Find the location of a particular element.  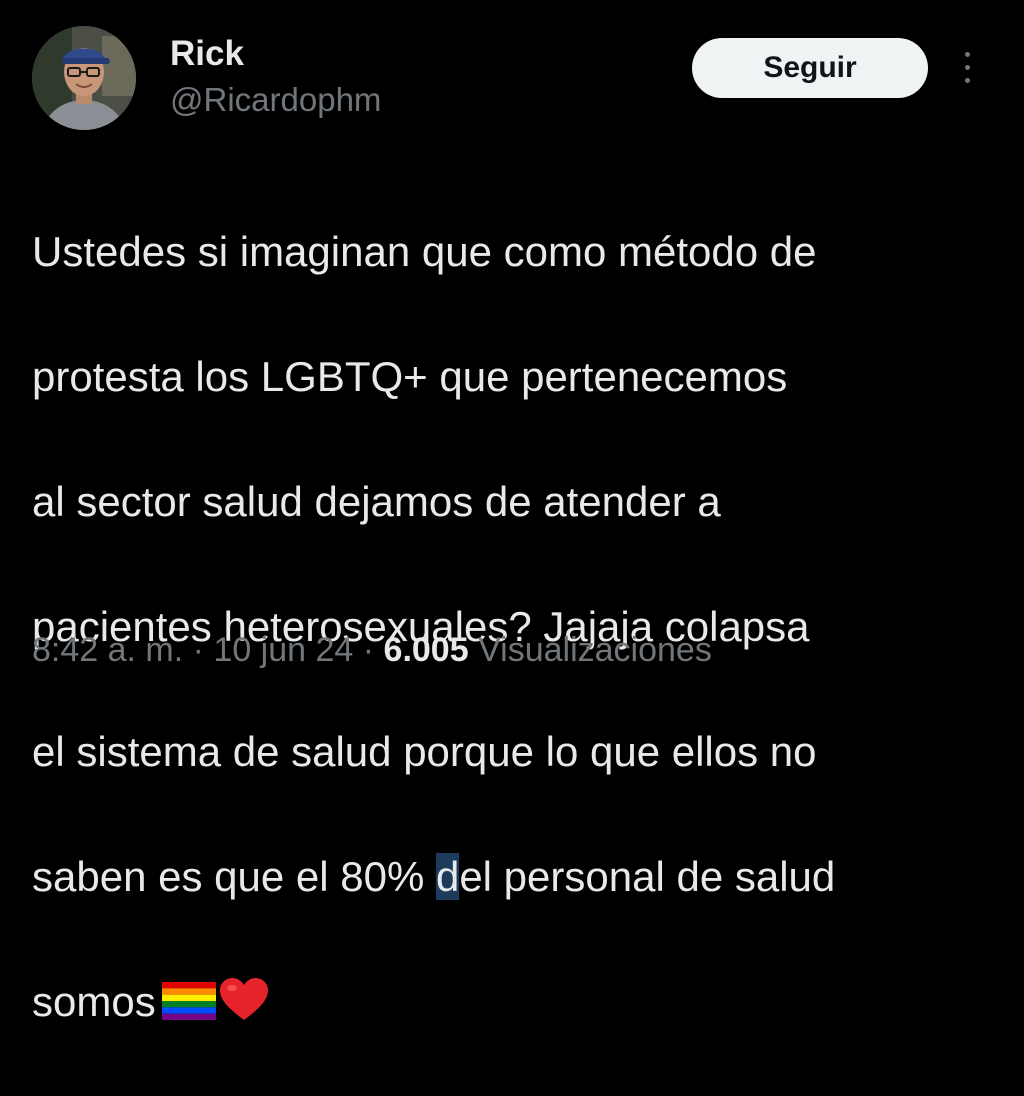

tweet-text-line: Ustedes si imaginan que como método de is located at coordinates (424, 251).